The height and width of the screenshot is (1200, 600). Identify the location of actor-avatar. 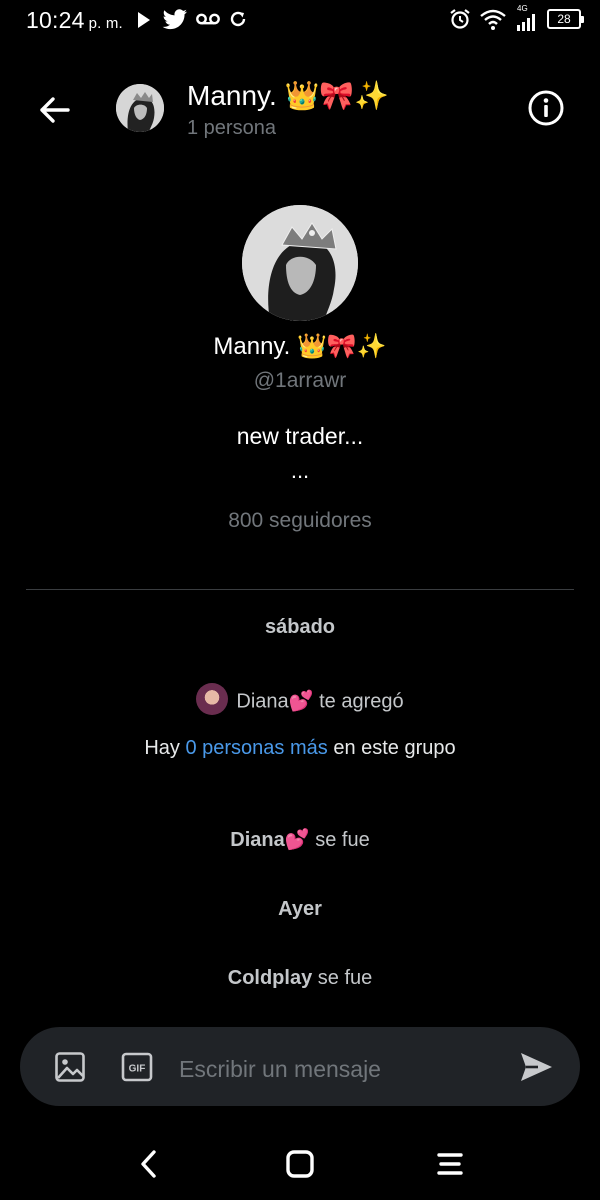
(212, 699).